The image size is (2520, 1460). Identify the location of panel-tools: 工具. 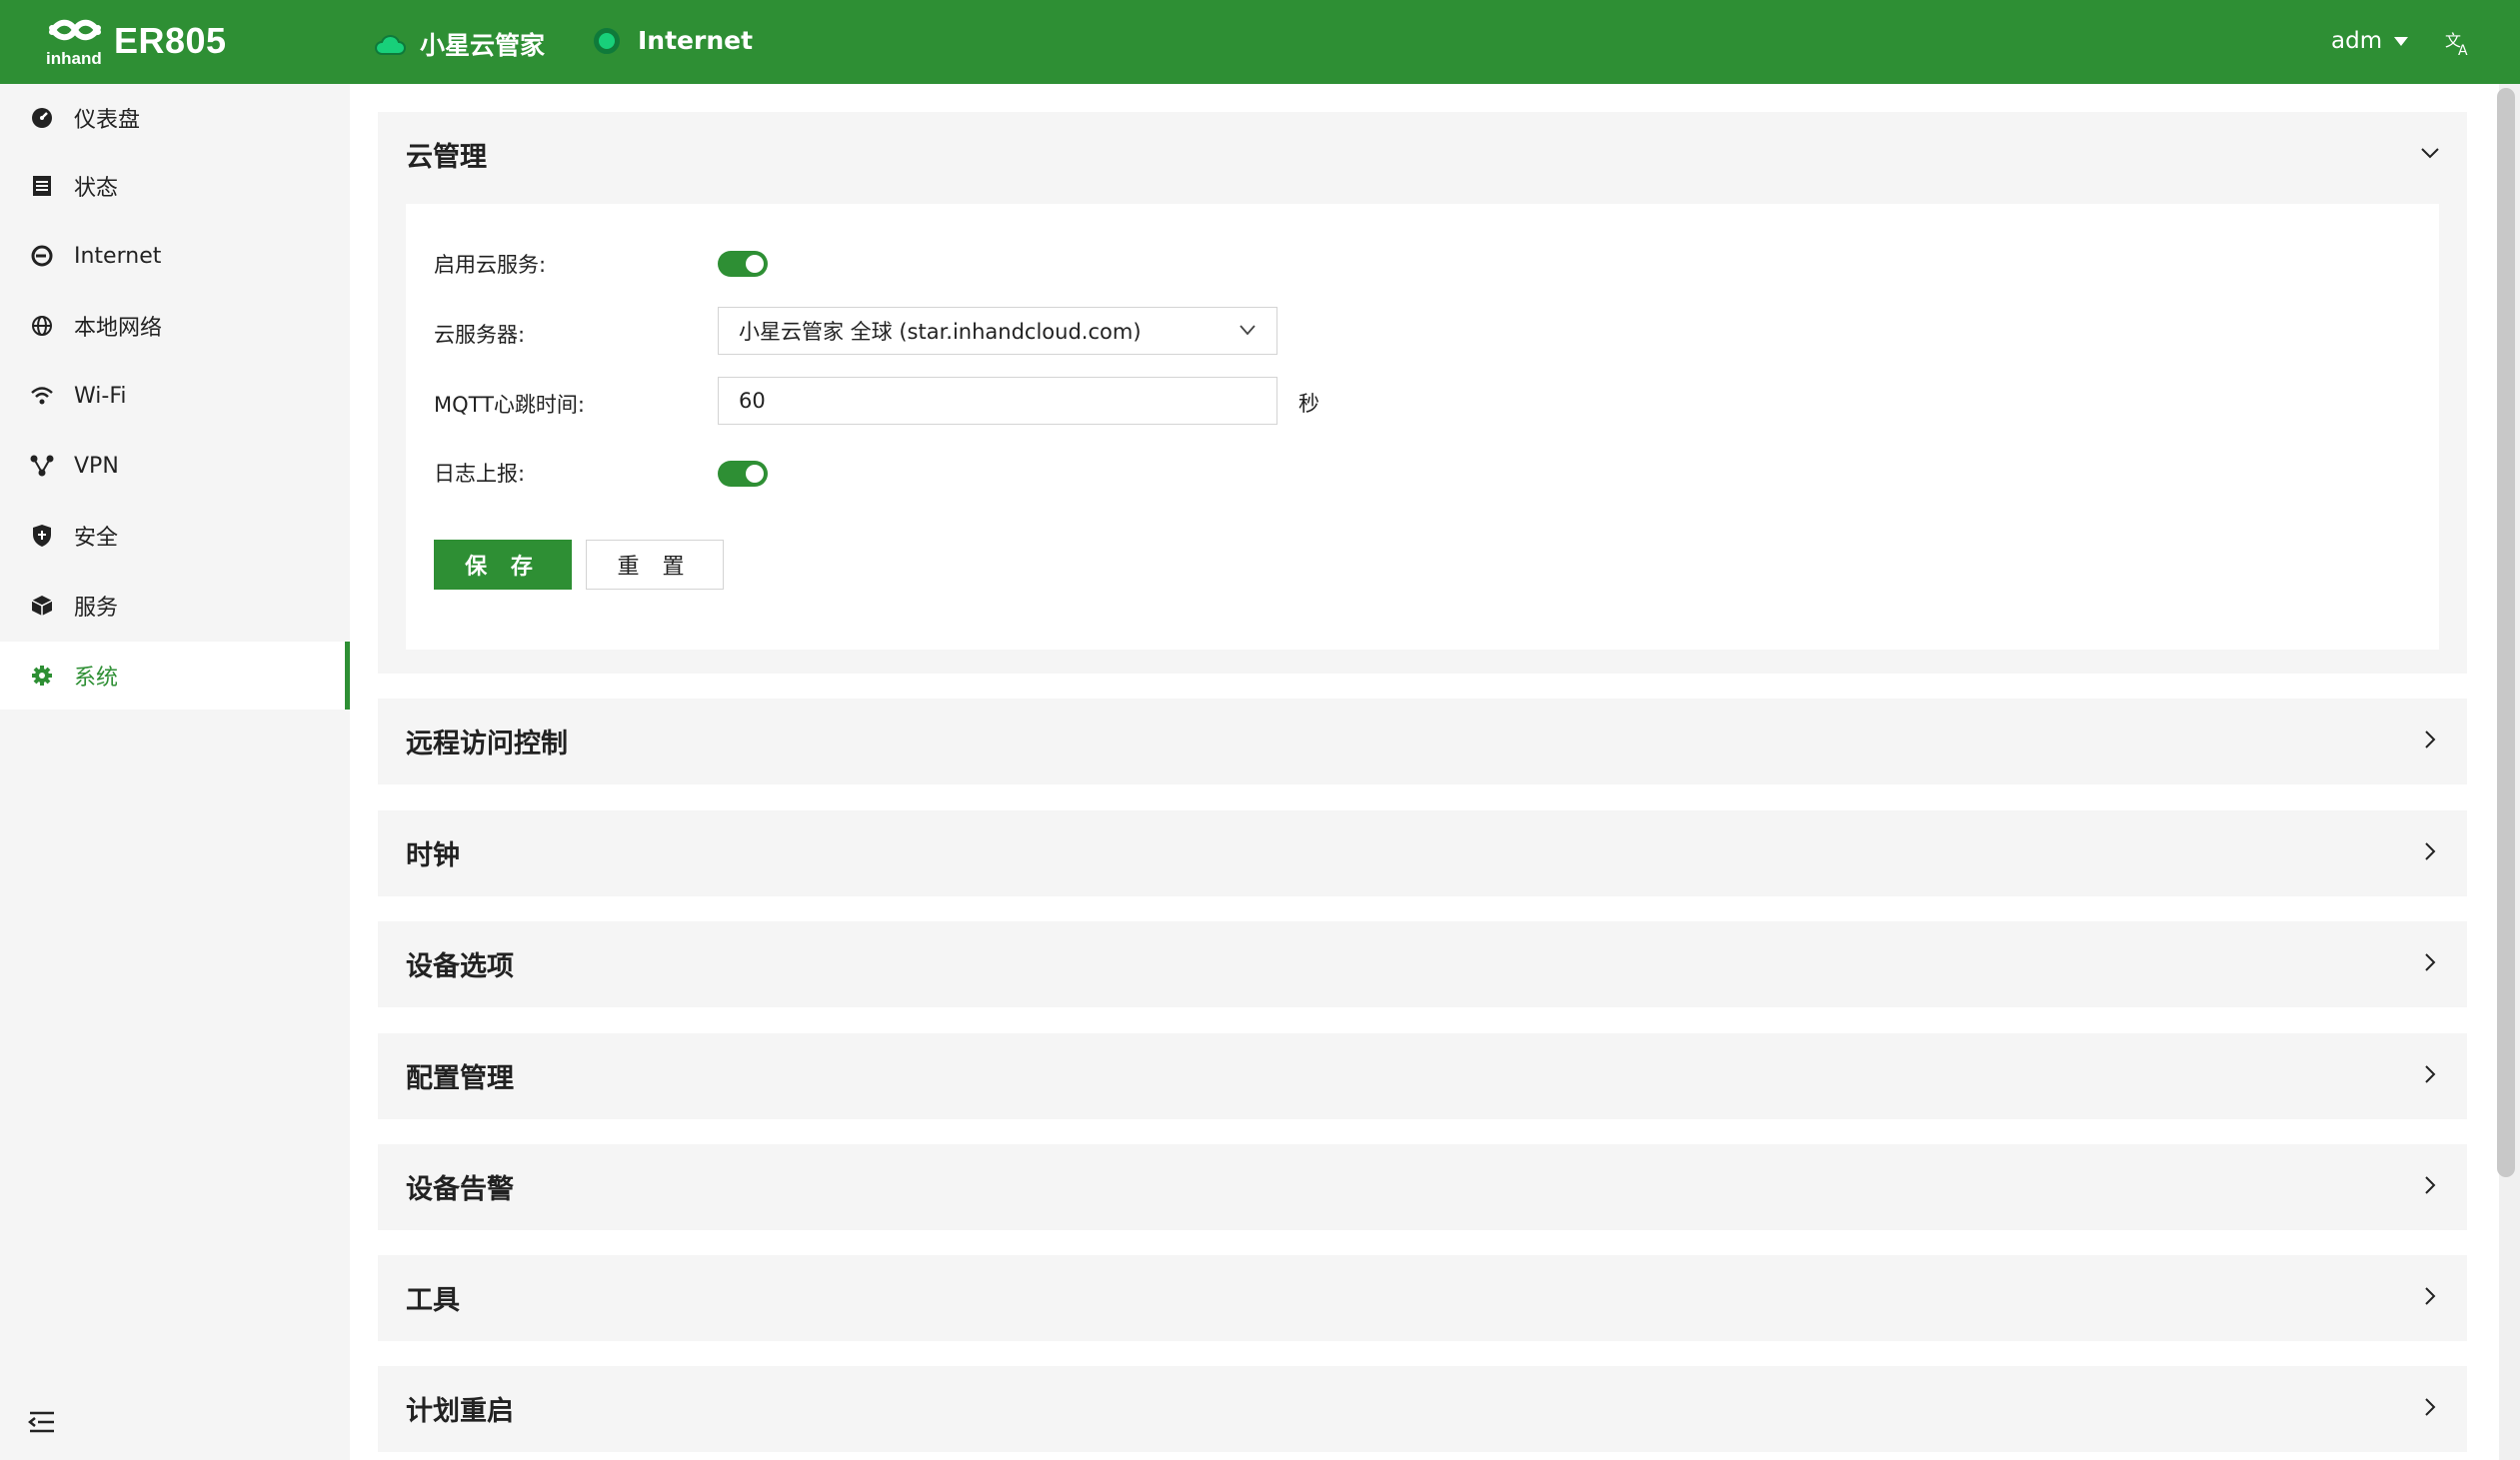
(1422, 1298).